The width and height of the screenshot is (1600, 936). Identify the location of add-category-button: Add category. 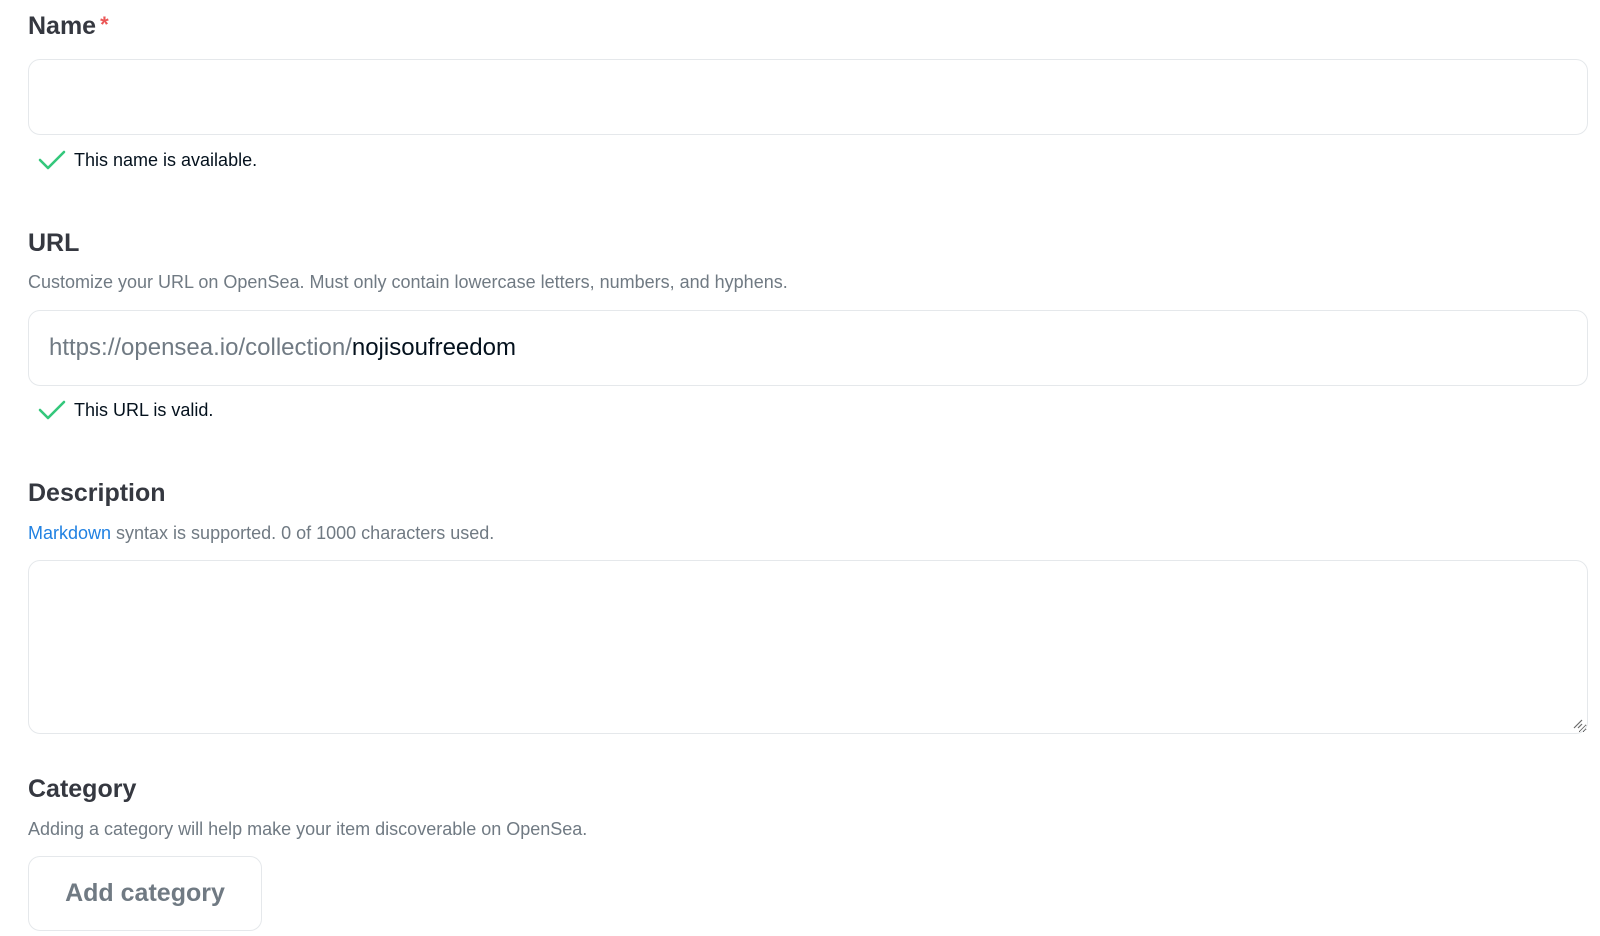
(145, 893).